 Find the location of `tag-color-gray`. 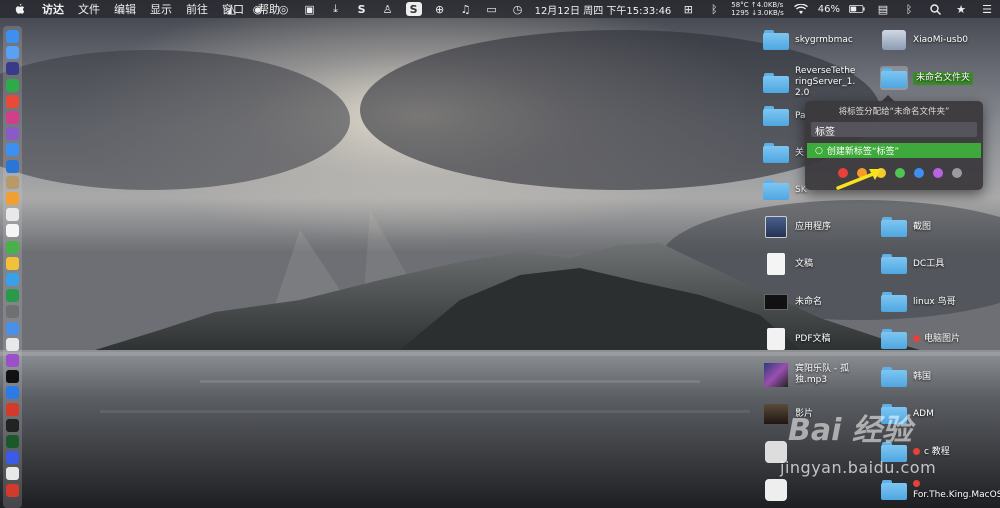

tag-color-gray is located at coordinates (957, 173).